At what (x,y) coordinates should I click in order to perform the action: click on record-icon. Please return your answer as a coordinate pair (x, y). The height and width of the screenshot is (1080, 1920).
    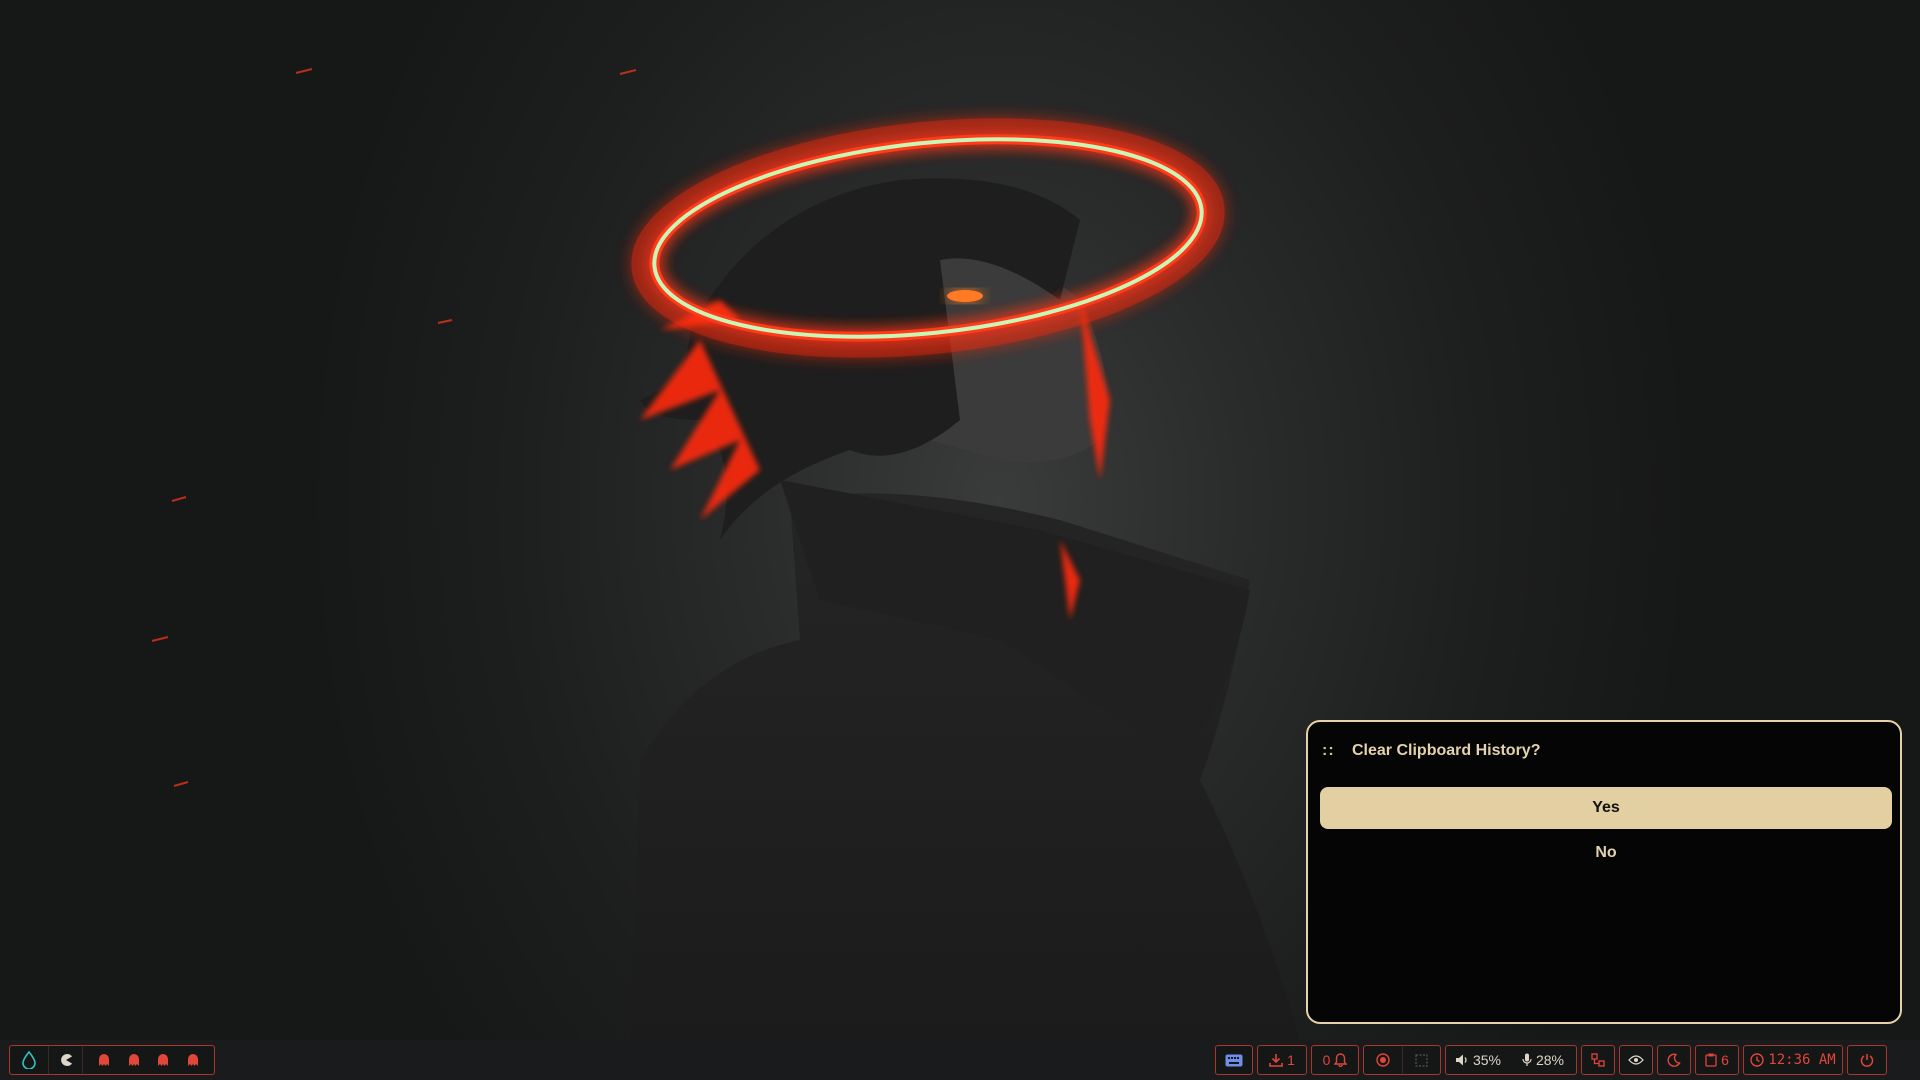
    Looking at the image, I should click on (1383, 1060).